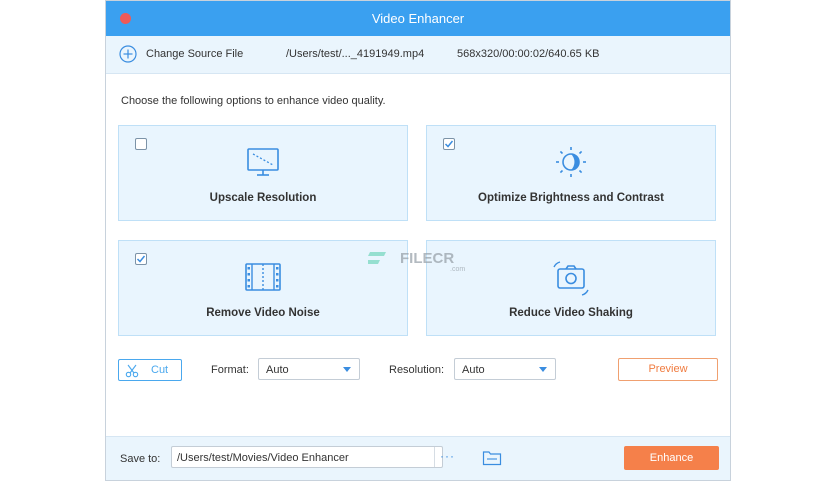 The width and height of the screenshot is (836, 484). I want to click on noise-checkbox, so click(141, 259).